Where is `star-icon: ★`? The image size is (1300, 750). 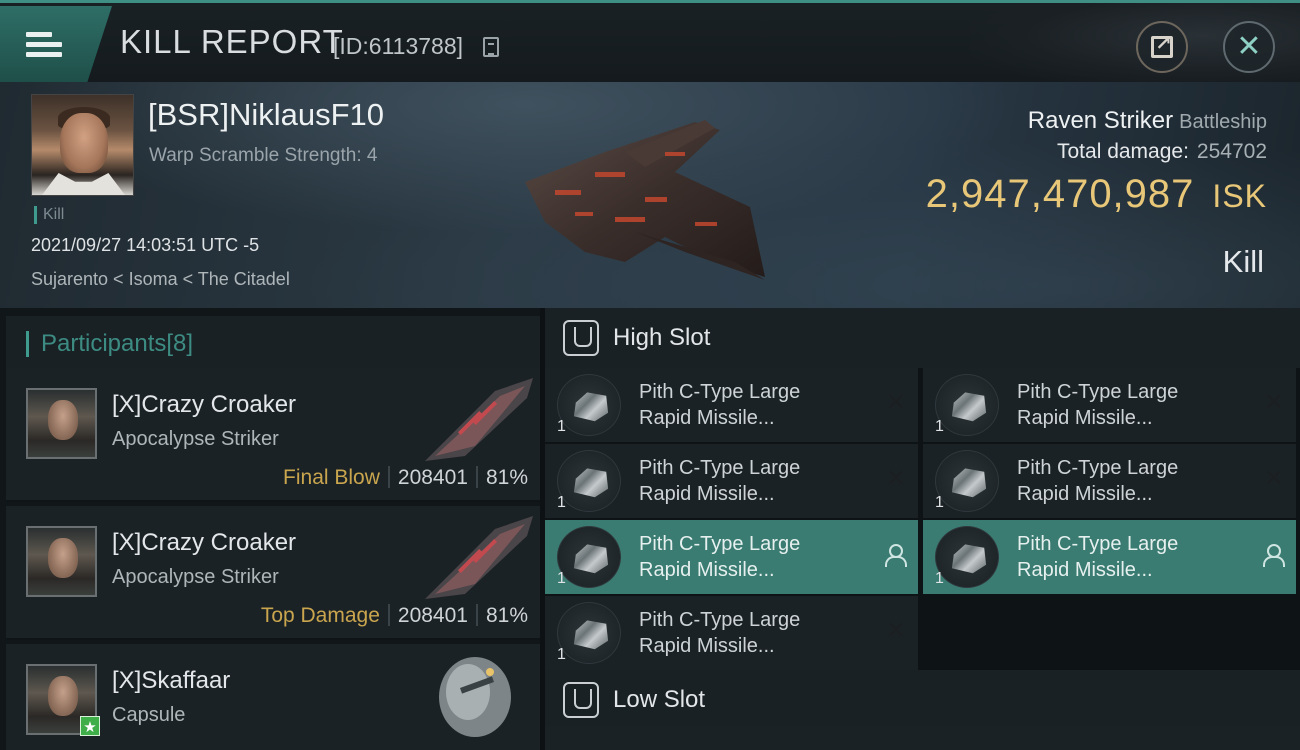 star-icon: ★ is located at coordinates (90, 726).